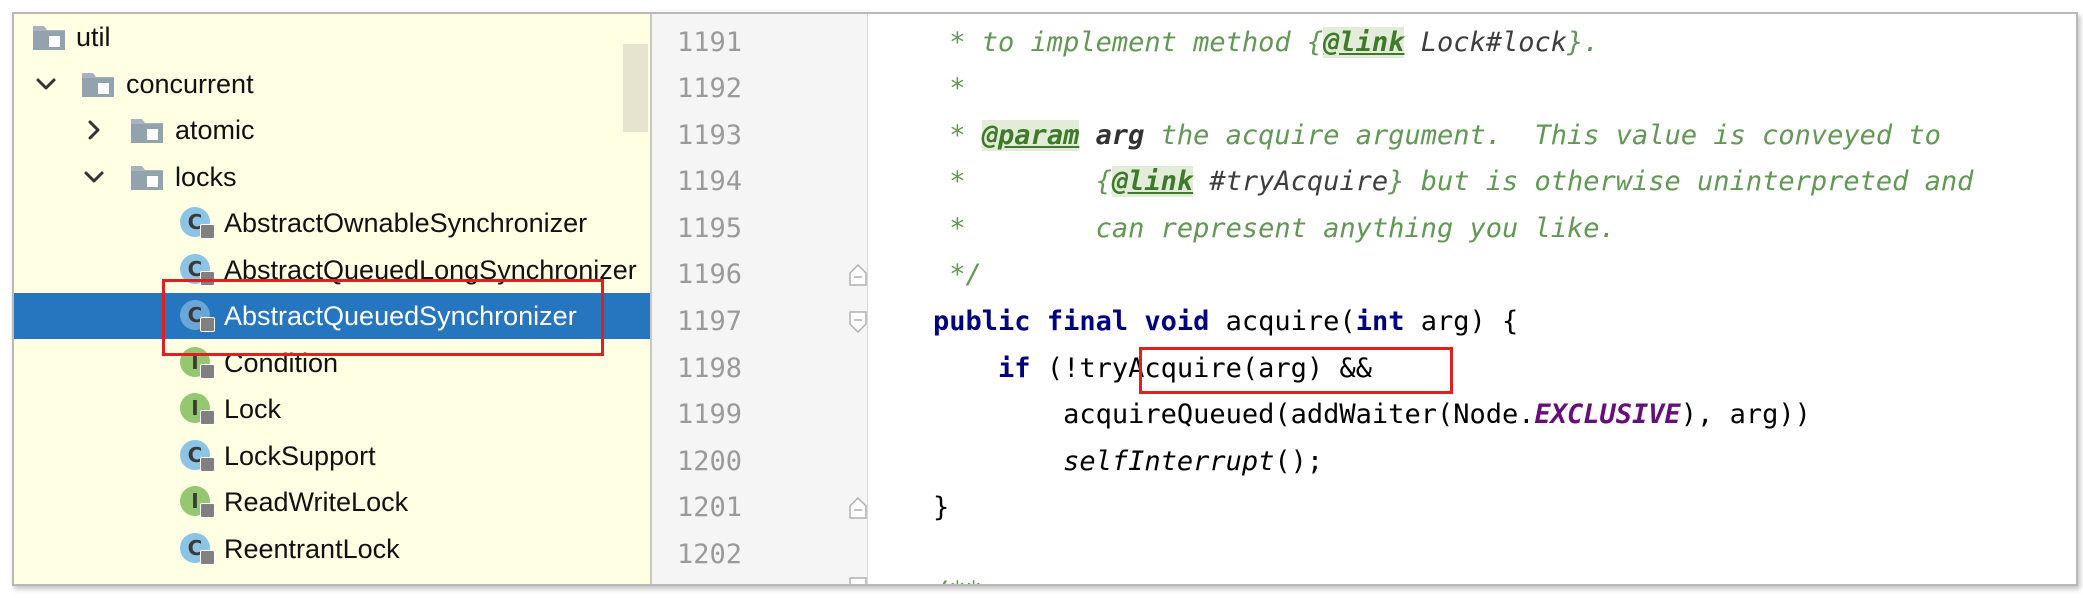  Describe the element at coordinates (332, 409) in the screenshot. I see `tree-item-lock: I Lock` at that location.